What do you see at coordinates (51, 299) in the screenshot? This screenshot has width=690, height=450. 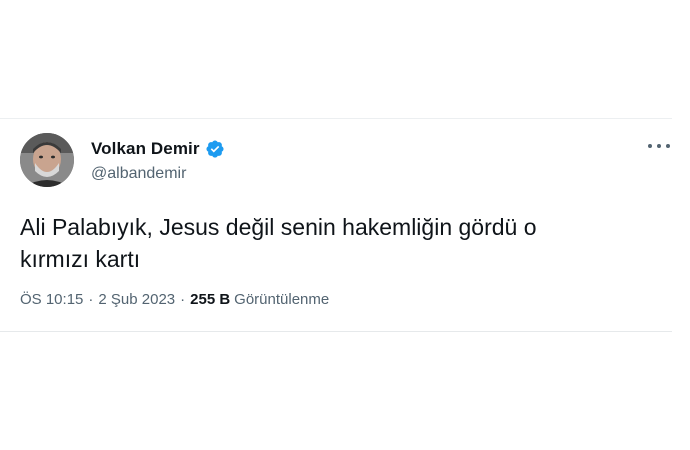 I see `tweet-time: ÖS 10:15` at bounding box center [51, 299].